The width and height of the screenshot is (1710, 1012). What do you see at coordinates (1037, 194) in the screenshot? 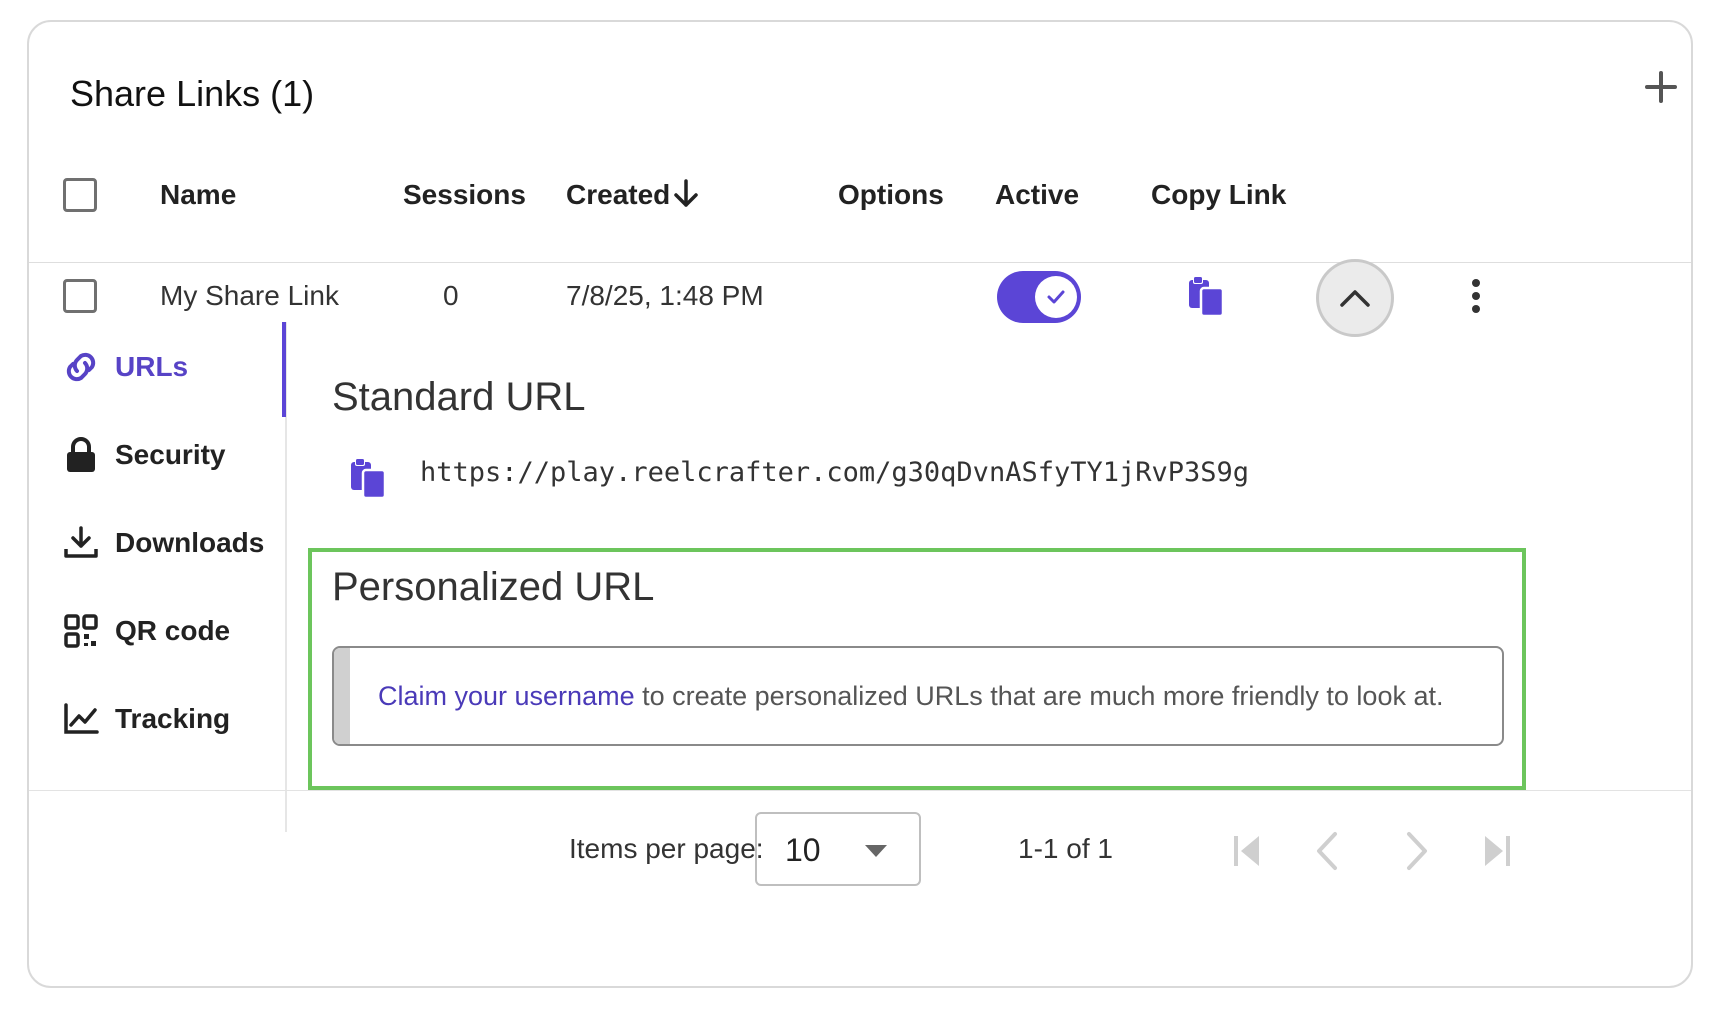
I see `column-active: Active` at bounding box center [1037, 194].